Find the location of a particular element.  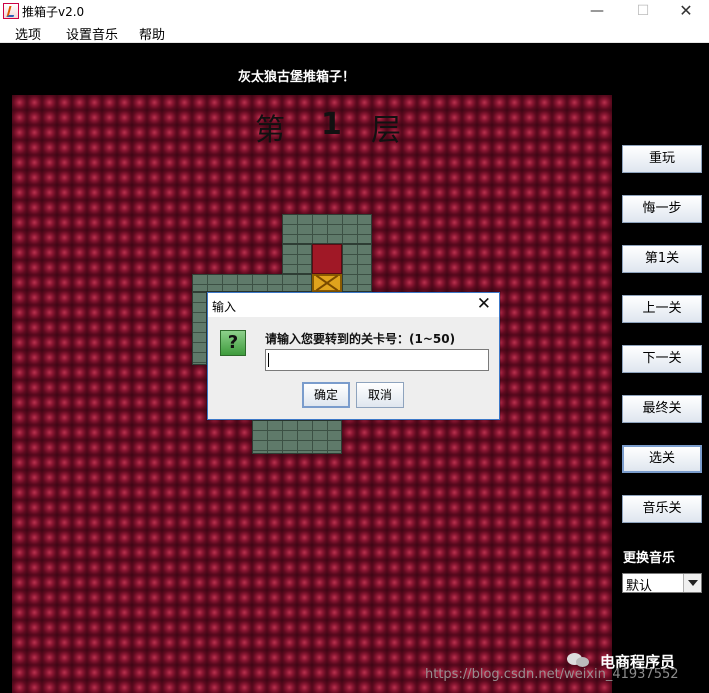

game-heading: 灰太狼古堡推箱子！ is located at coordinates (297, 77).